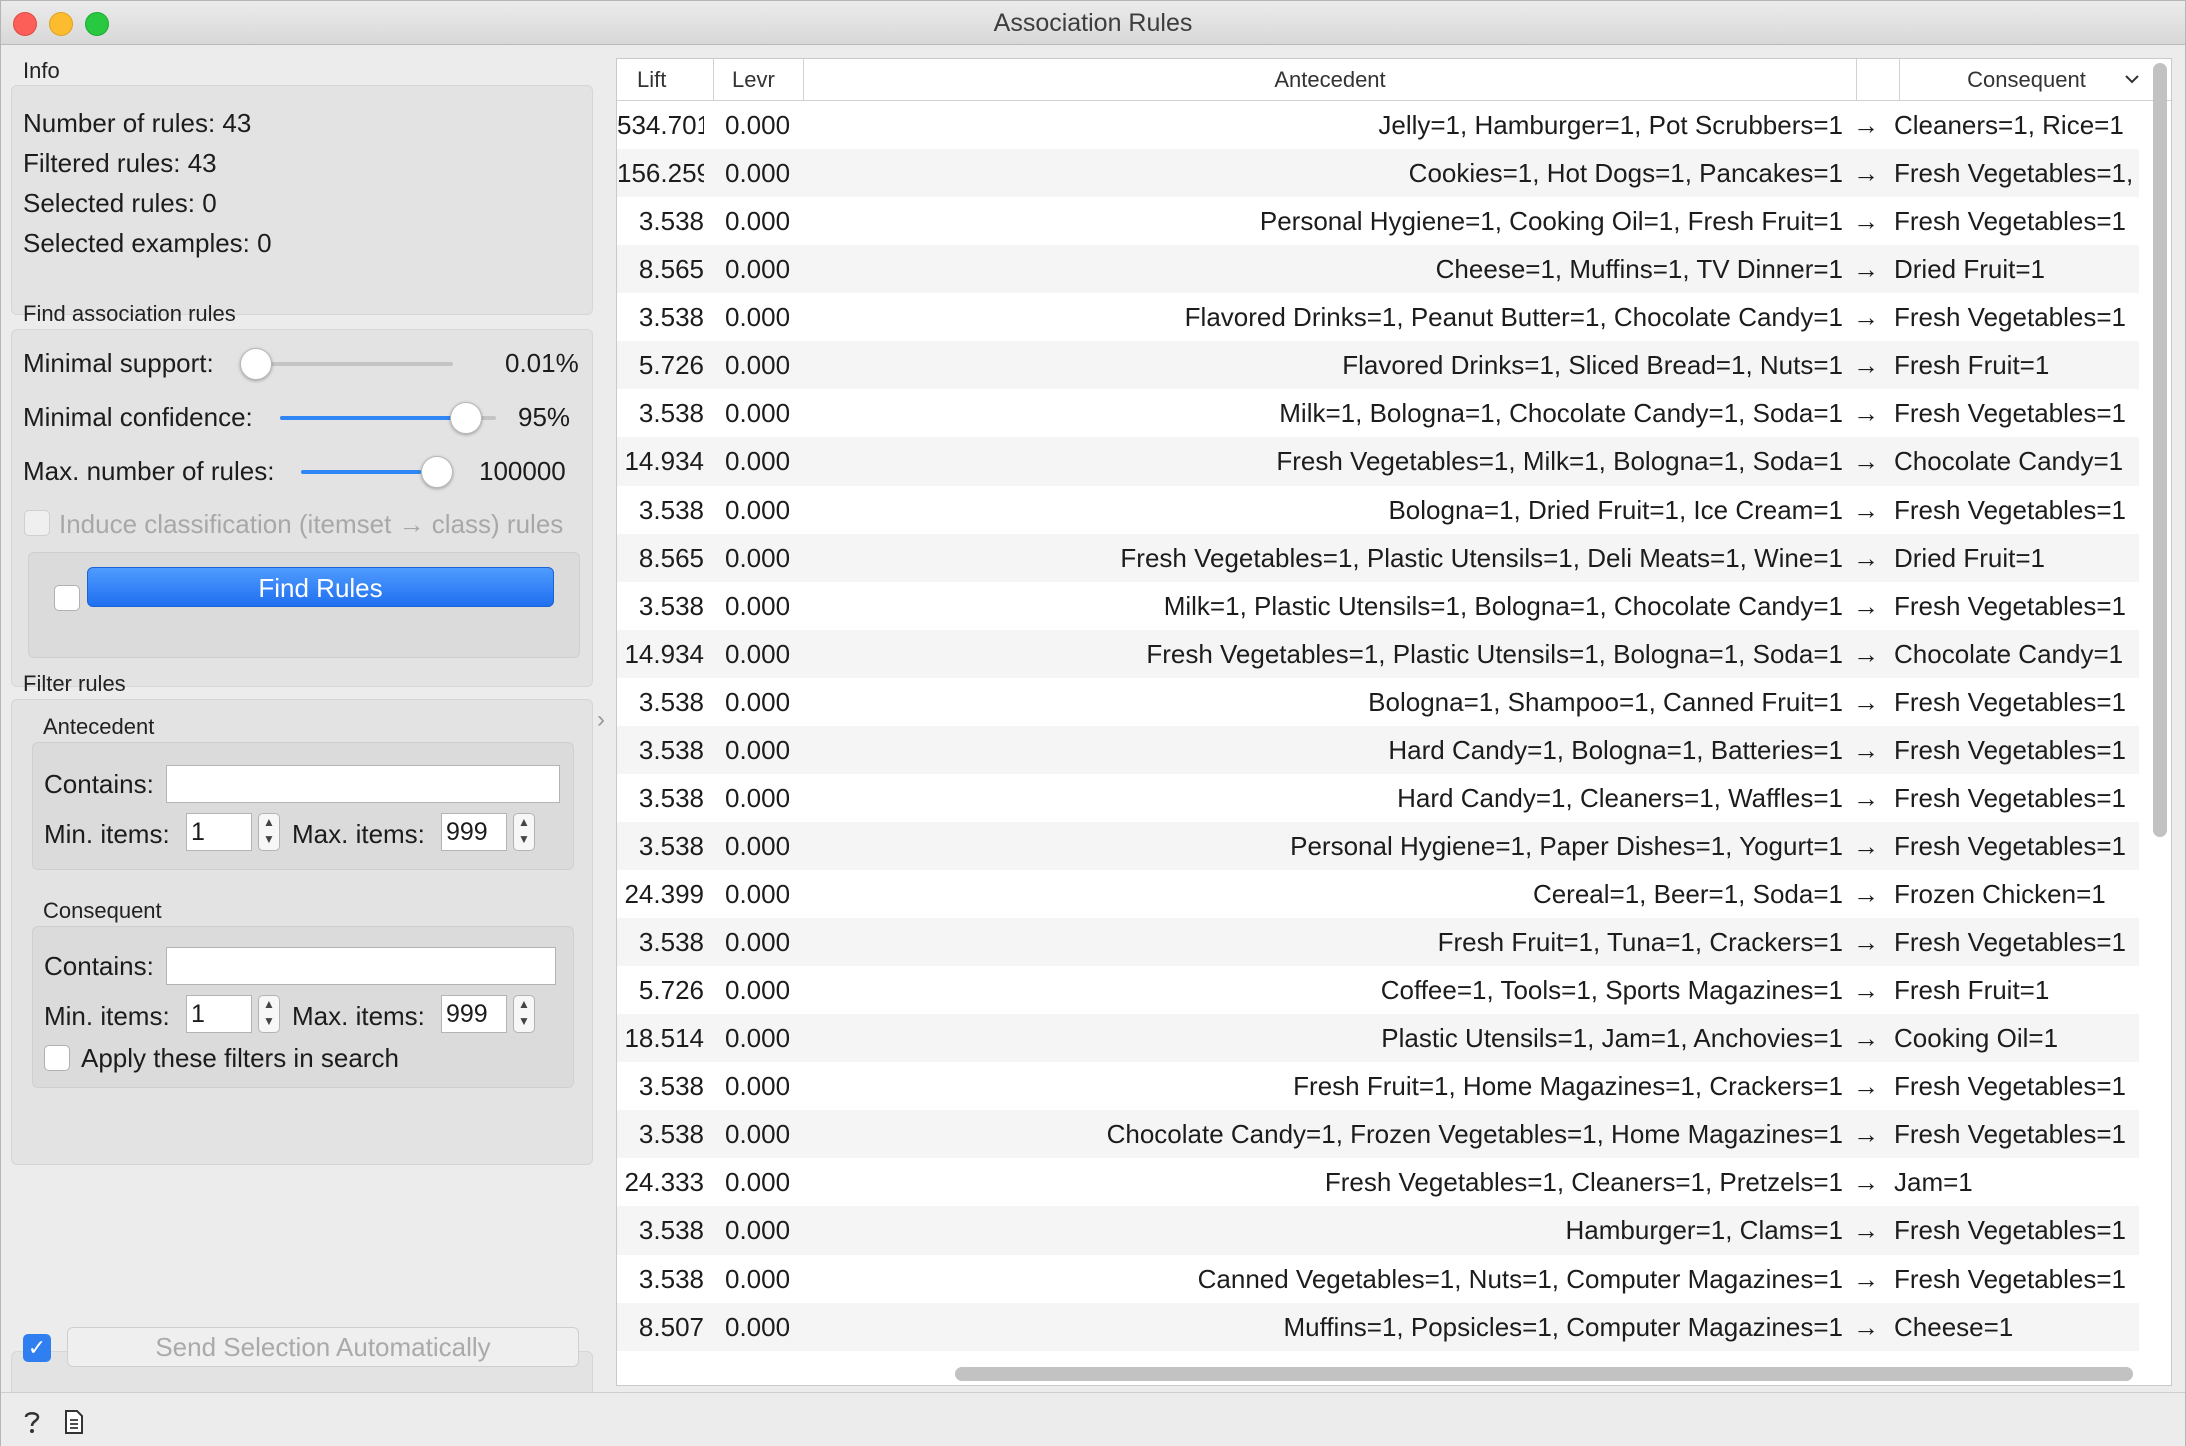 Image resolution: width=2186 pixels, height=1446 pixels. I want to click on column-arrow, so click(1878, 80).